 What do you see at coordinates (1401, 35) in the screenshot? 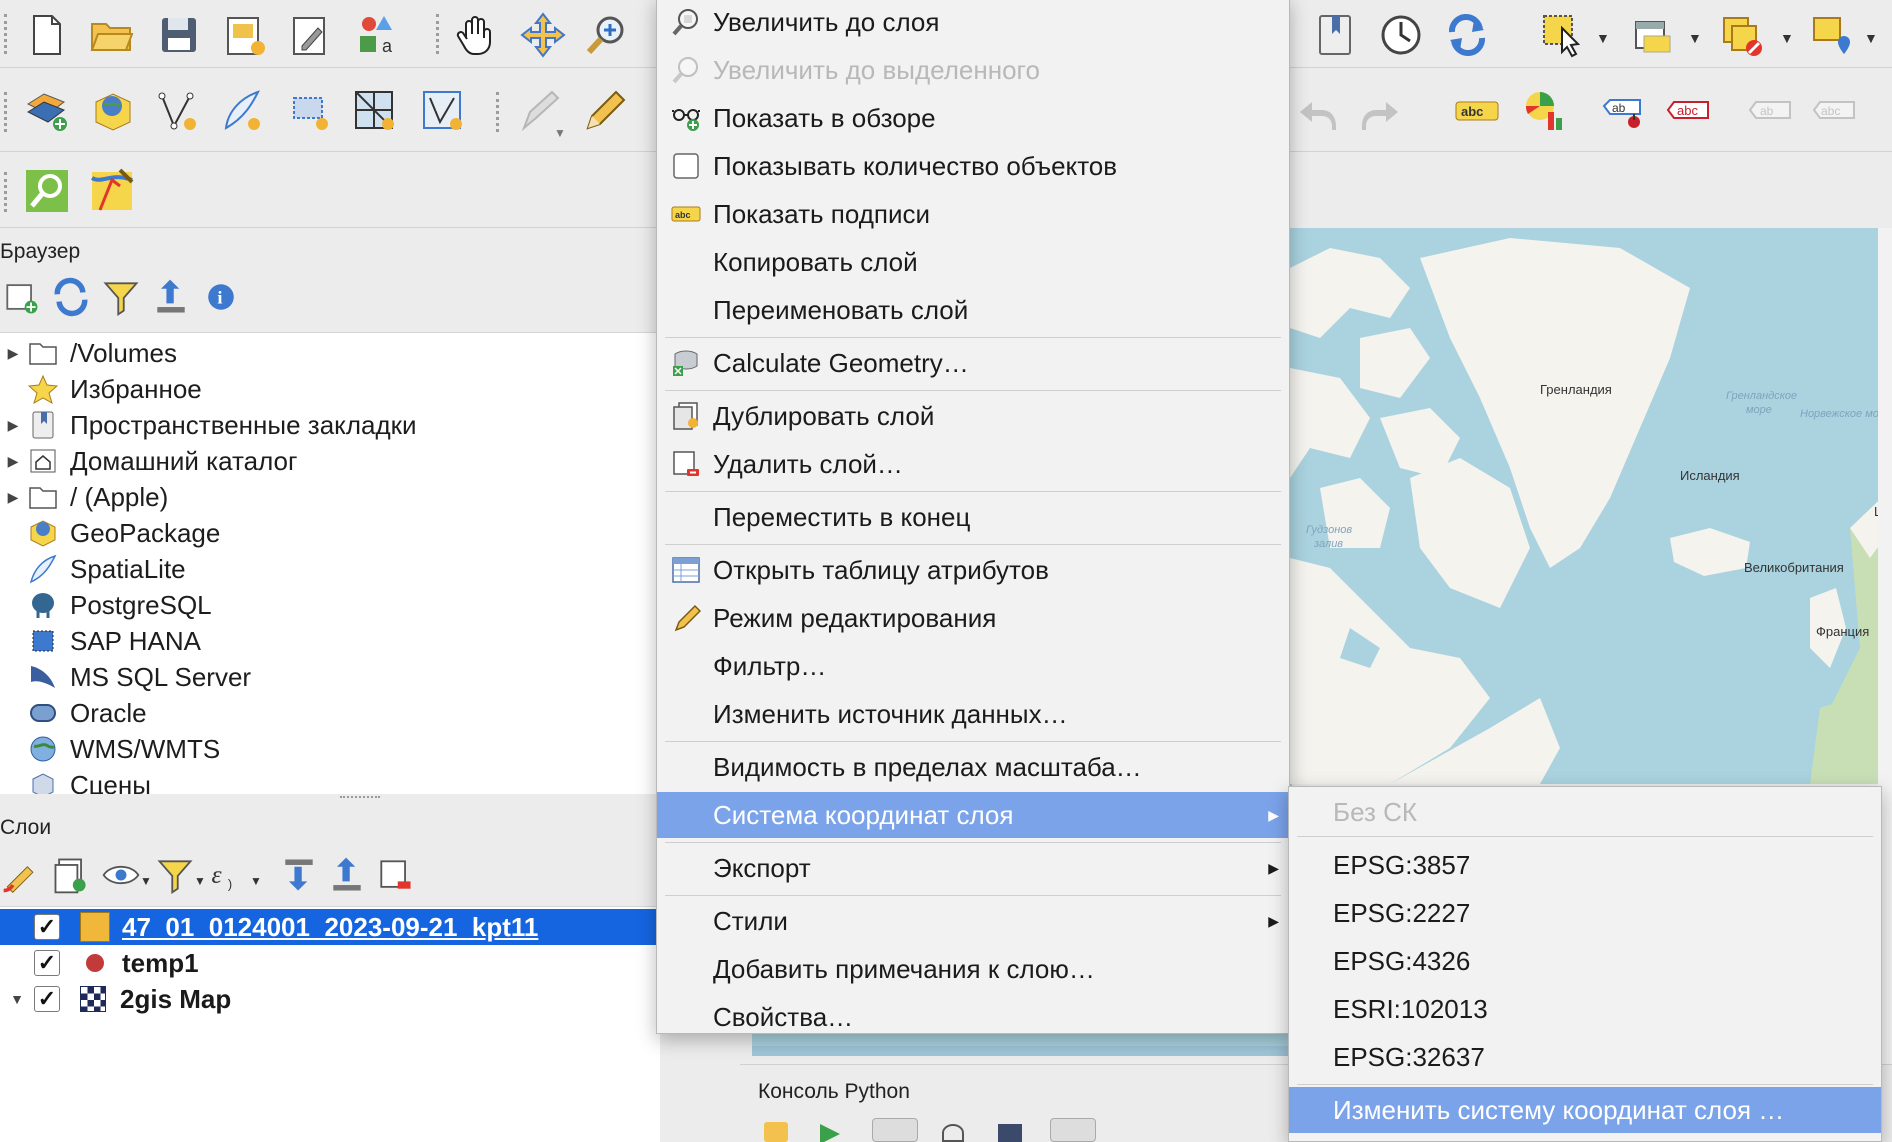
I see `clock-icon` at bounding box center [1401, 35].